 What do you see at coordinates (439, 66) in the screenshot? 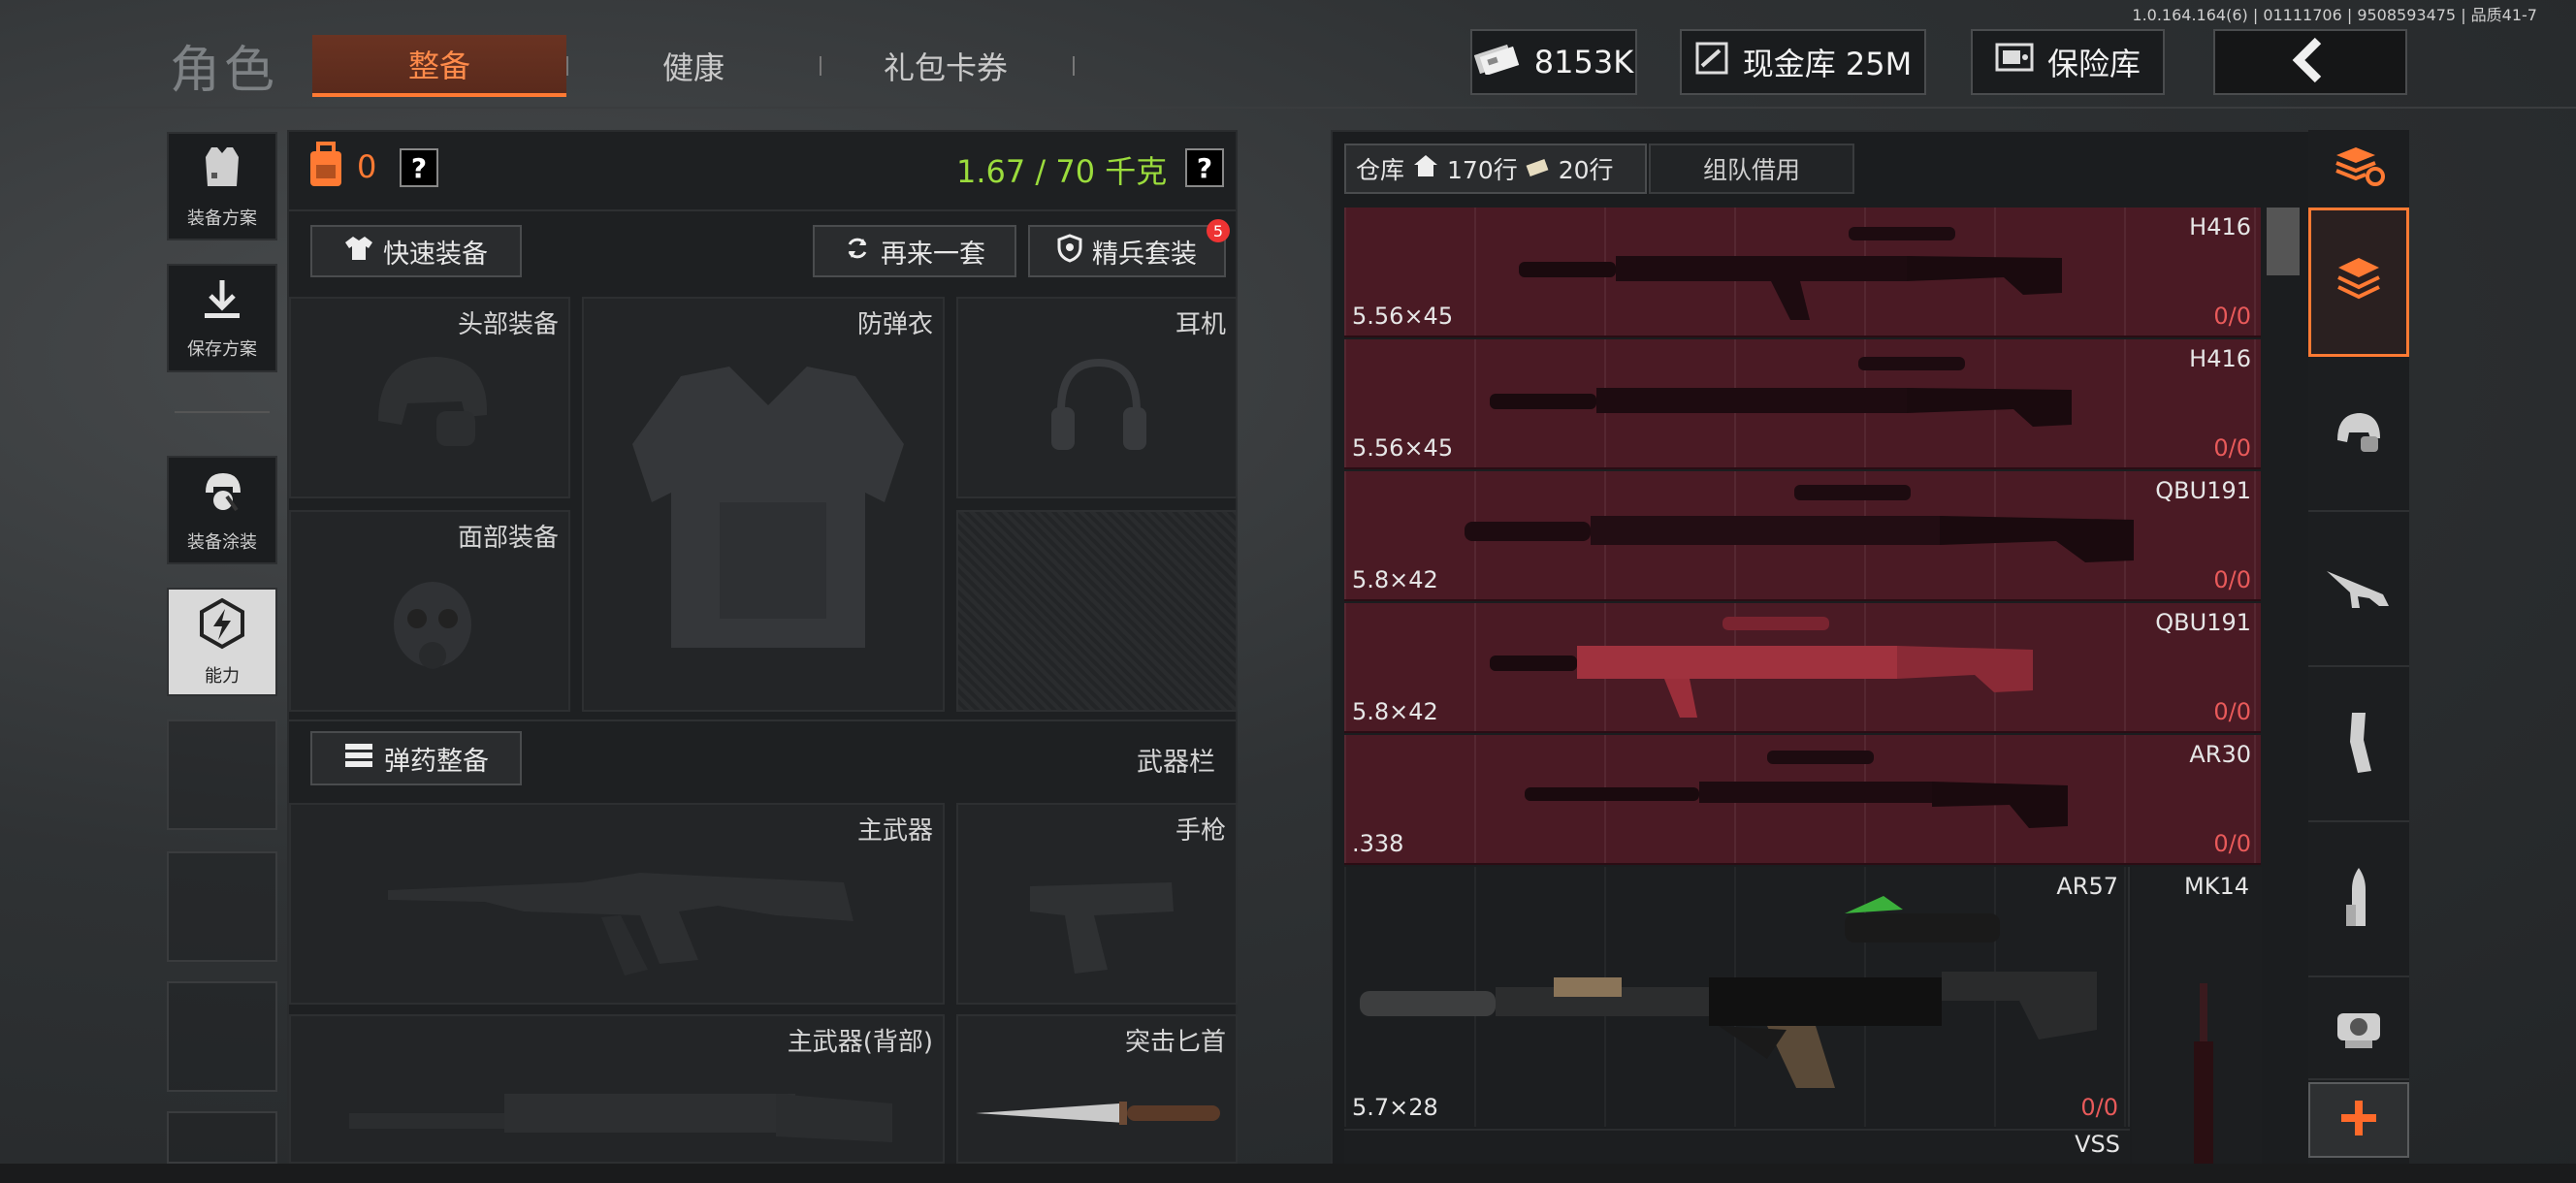
I see `tab-equip: 整备` at bounding box center [439, 66].